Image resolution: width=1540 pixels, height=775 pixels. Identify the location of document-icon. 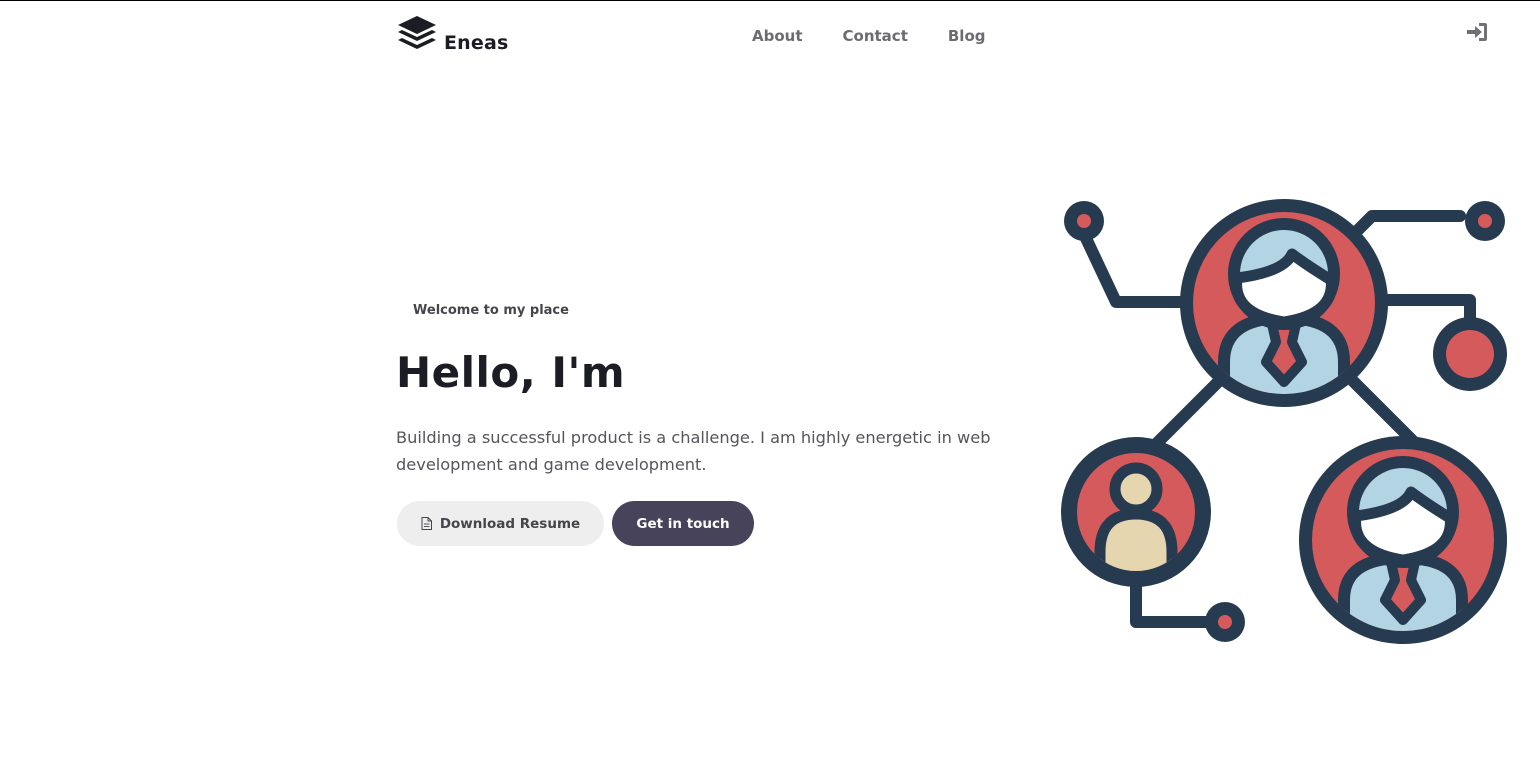
(426, 523).